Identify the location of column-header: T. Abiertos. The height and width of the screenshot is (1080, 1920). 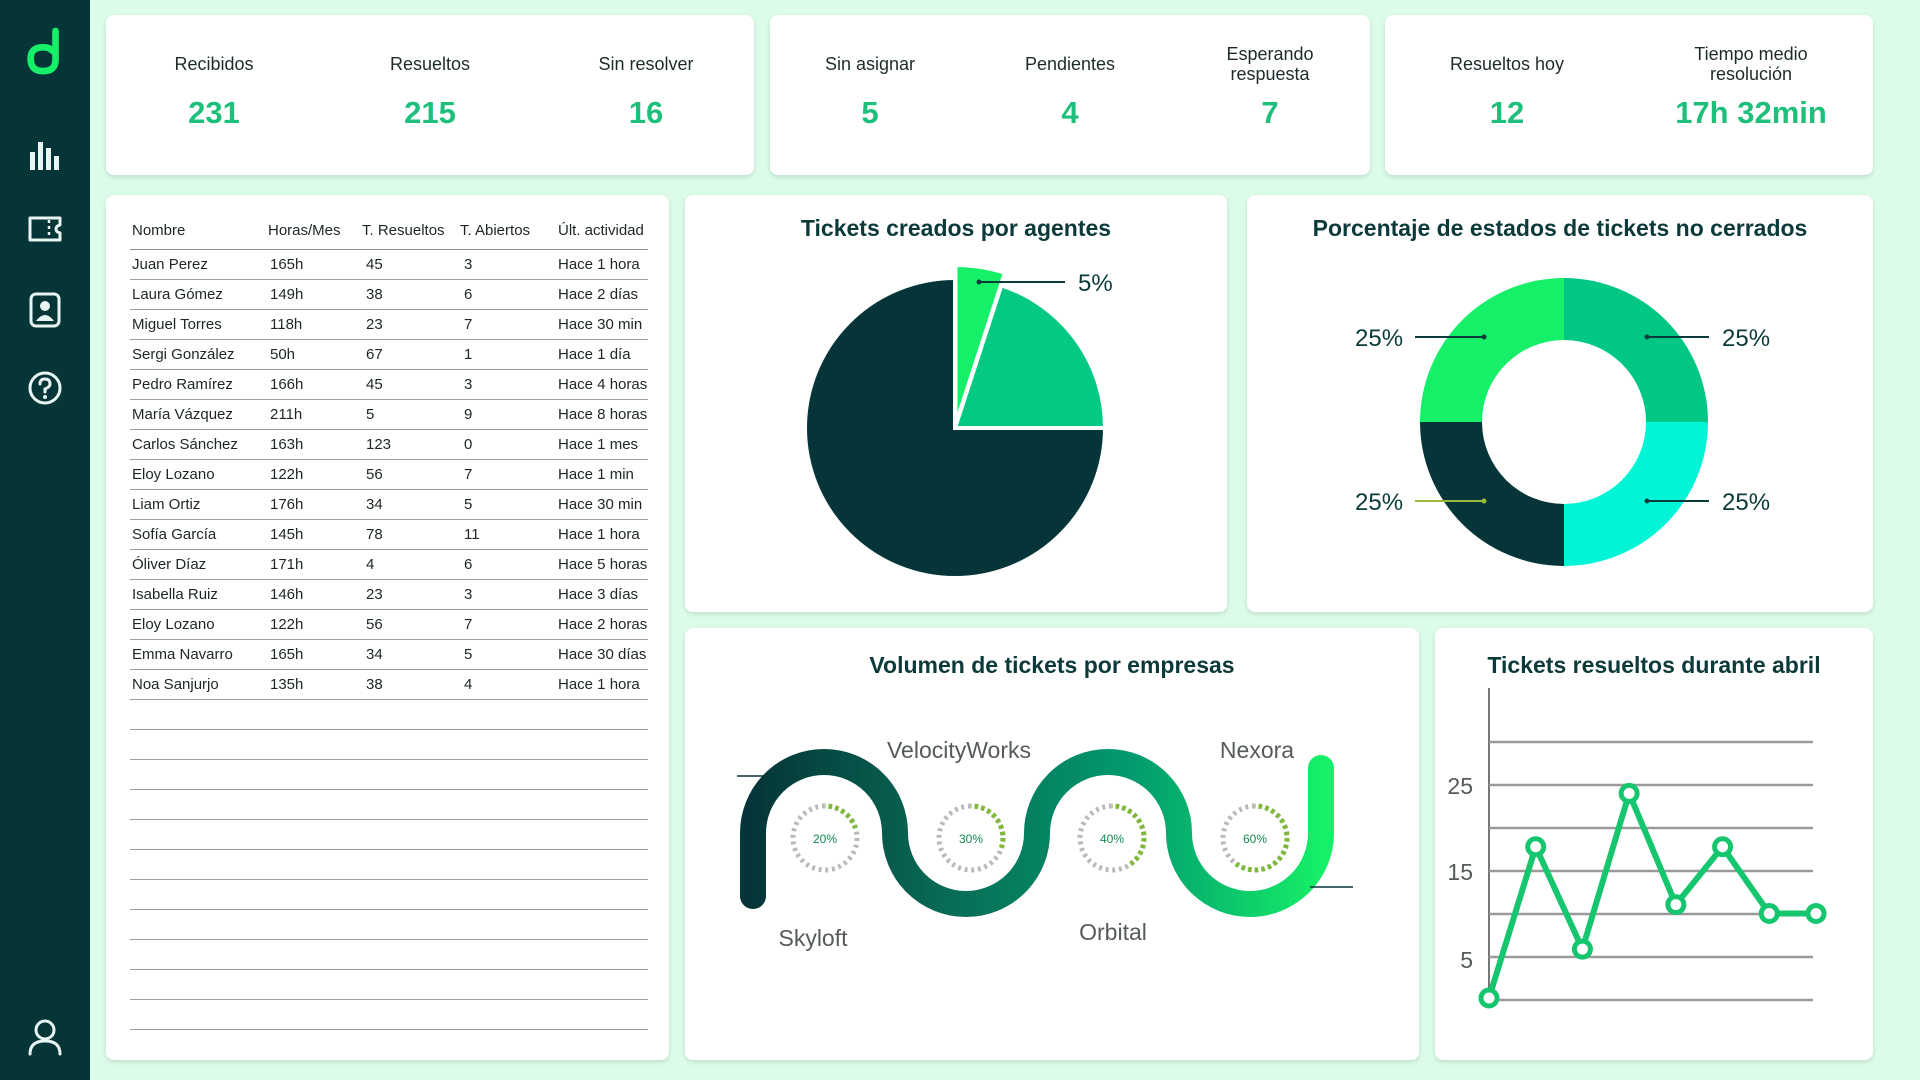
(507, 231).